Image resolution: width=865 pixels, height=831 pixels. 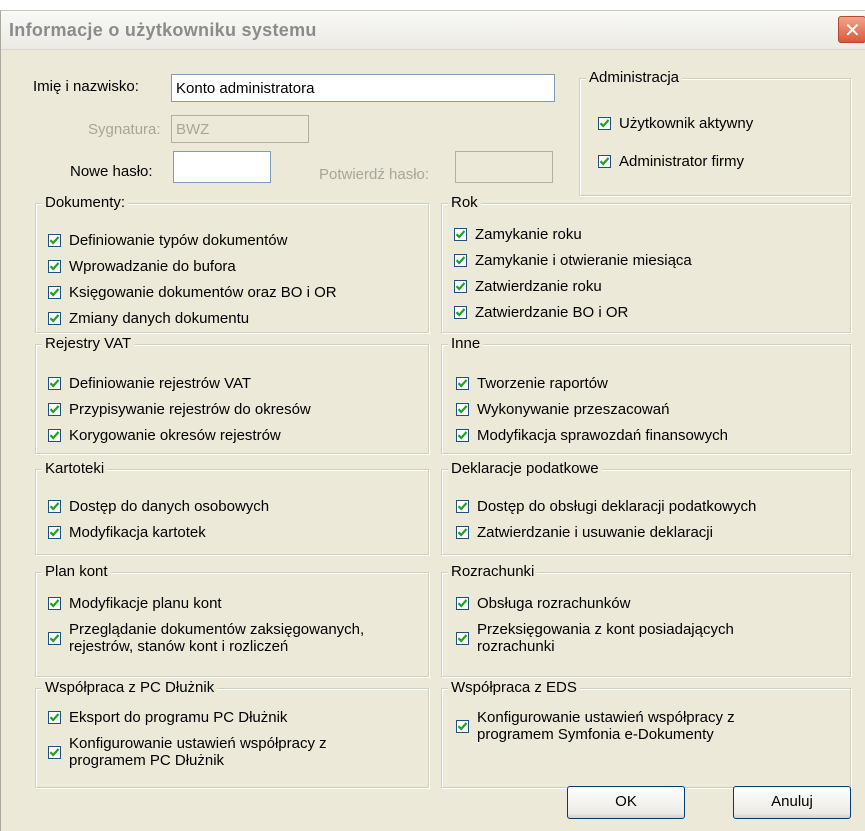 I want to click on checkbox-kartoteki-0: Dostęp do danych osobowych, so click(x=158, y=506).